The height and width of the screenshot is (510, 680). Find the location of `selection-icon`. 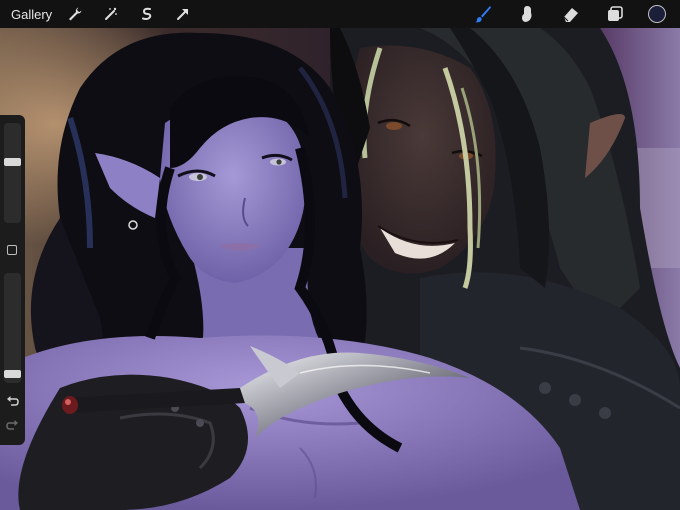

selection-icon is located at coordinates (147, 14).